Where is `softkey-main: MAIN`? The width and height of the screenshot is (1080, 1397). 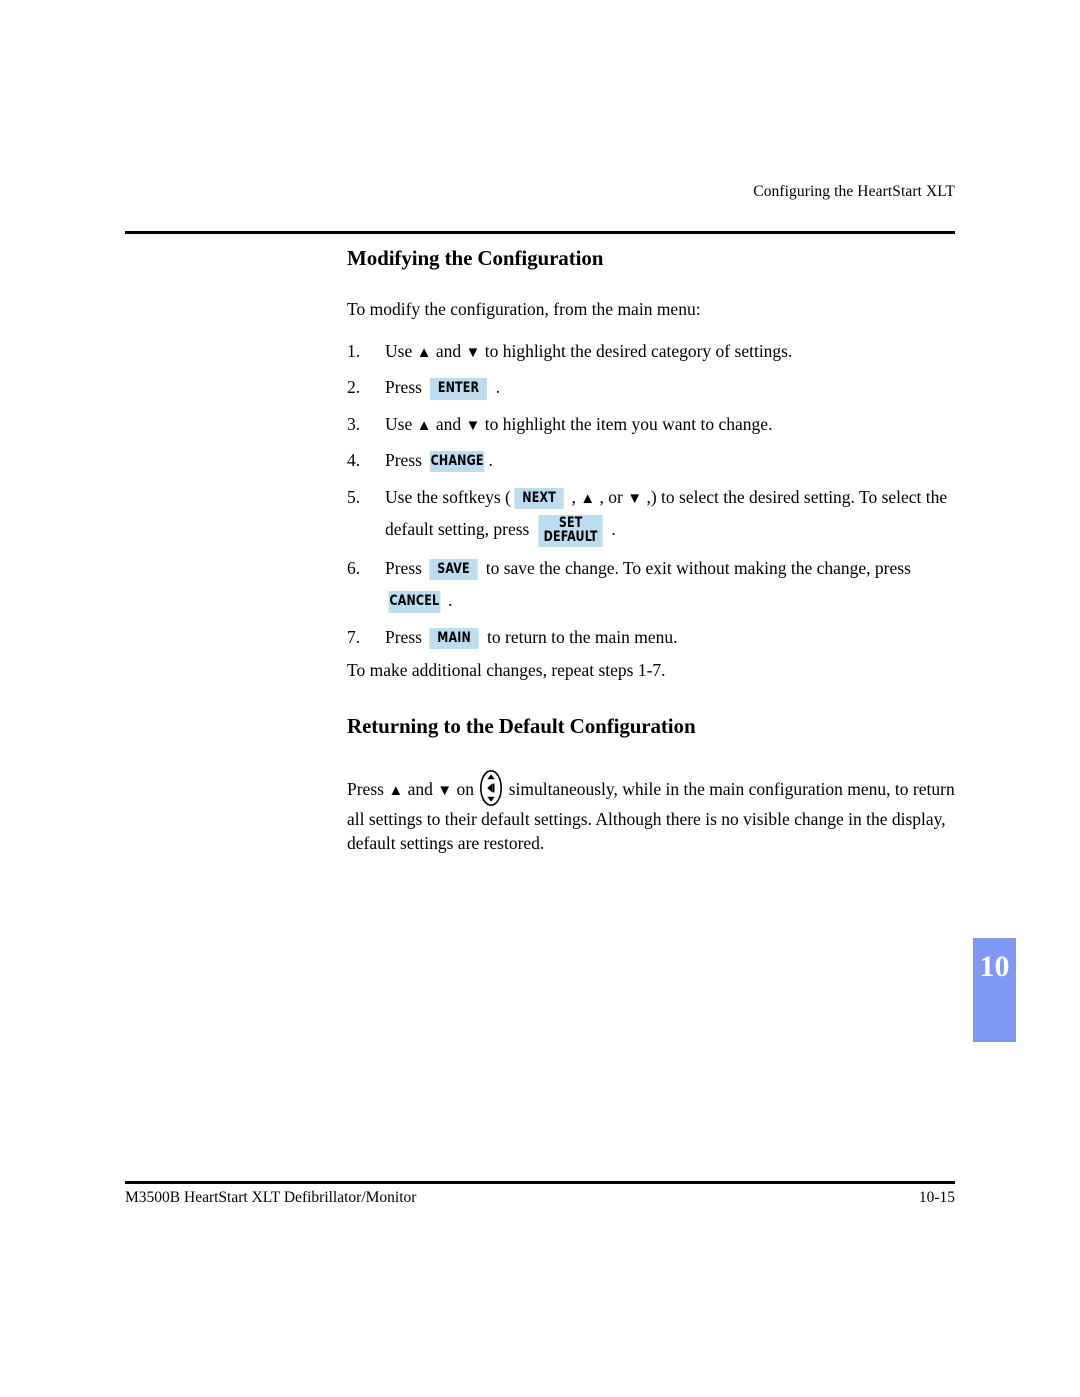 softkey-main: MAIN is located at coordinates (454, 638).